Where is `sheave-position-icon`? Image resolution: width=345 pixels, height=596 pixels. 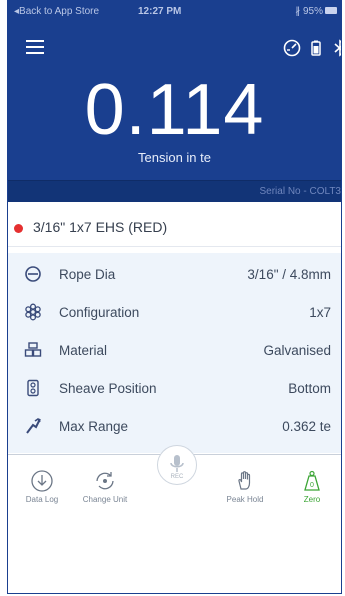
sheave-position-icon is located at coordinates (33, 388).